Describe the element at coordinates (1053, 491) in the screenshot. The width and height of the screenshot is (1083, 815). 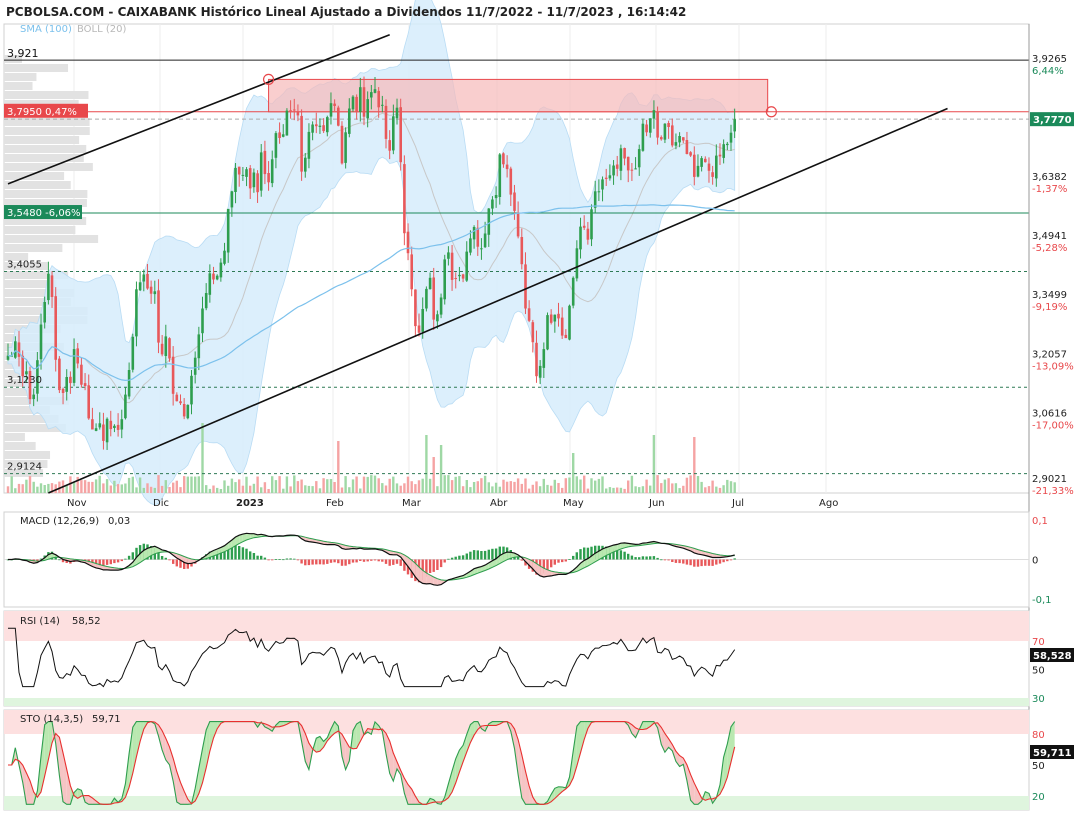
I see `y-tick-pct: -21,33%` at that location.